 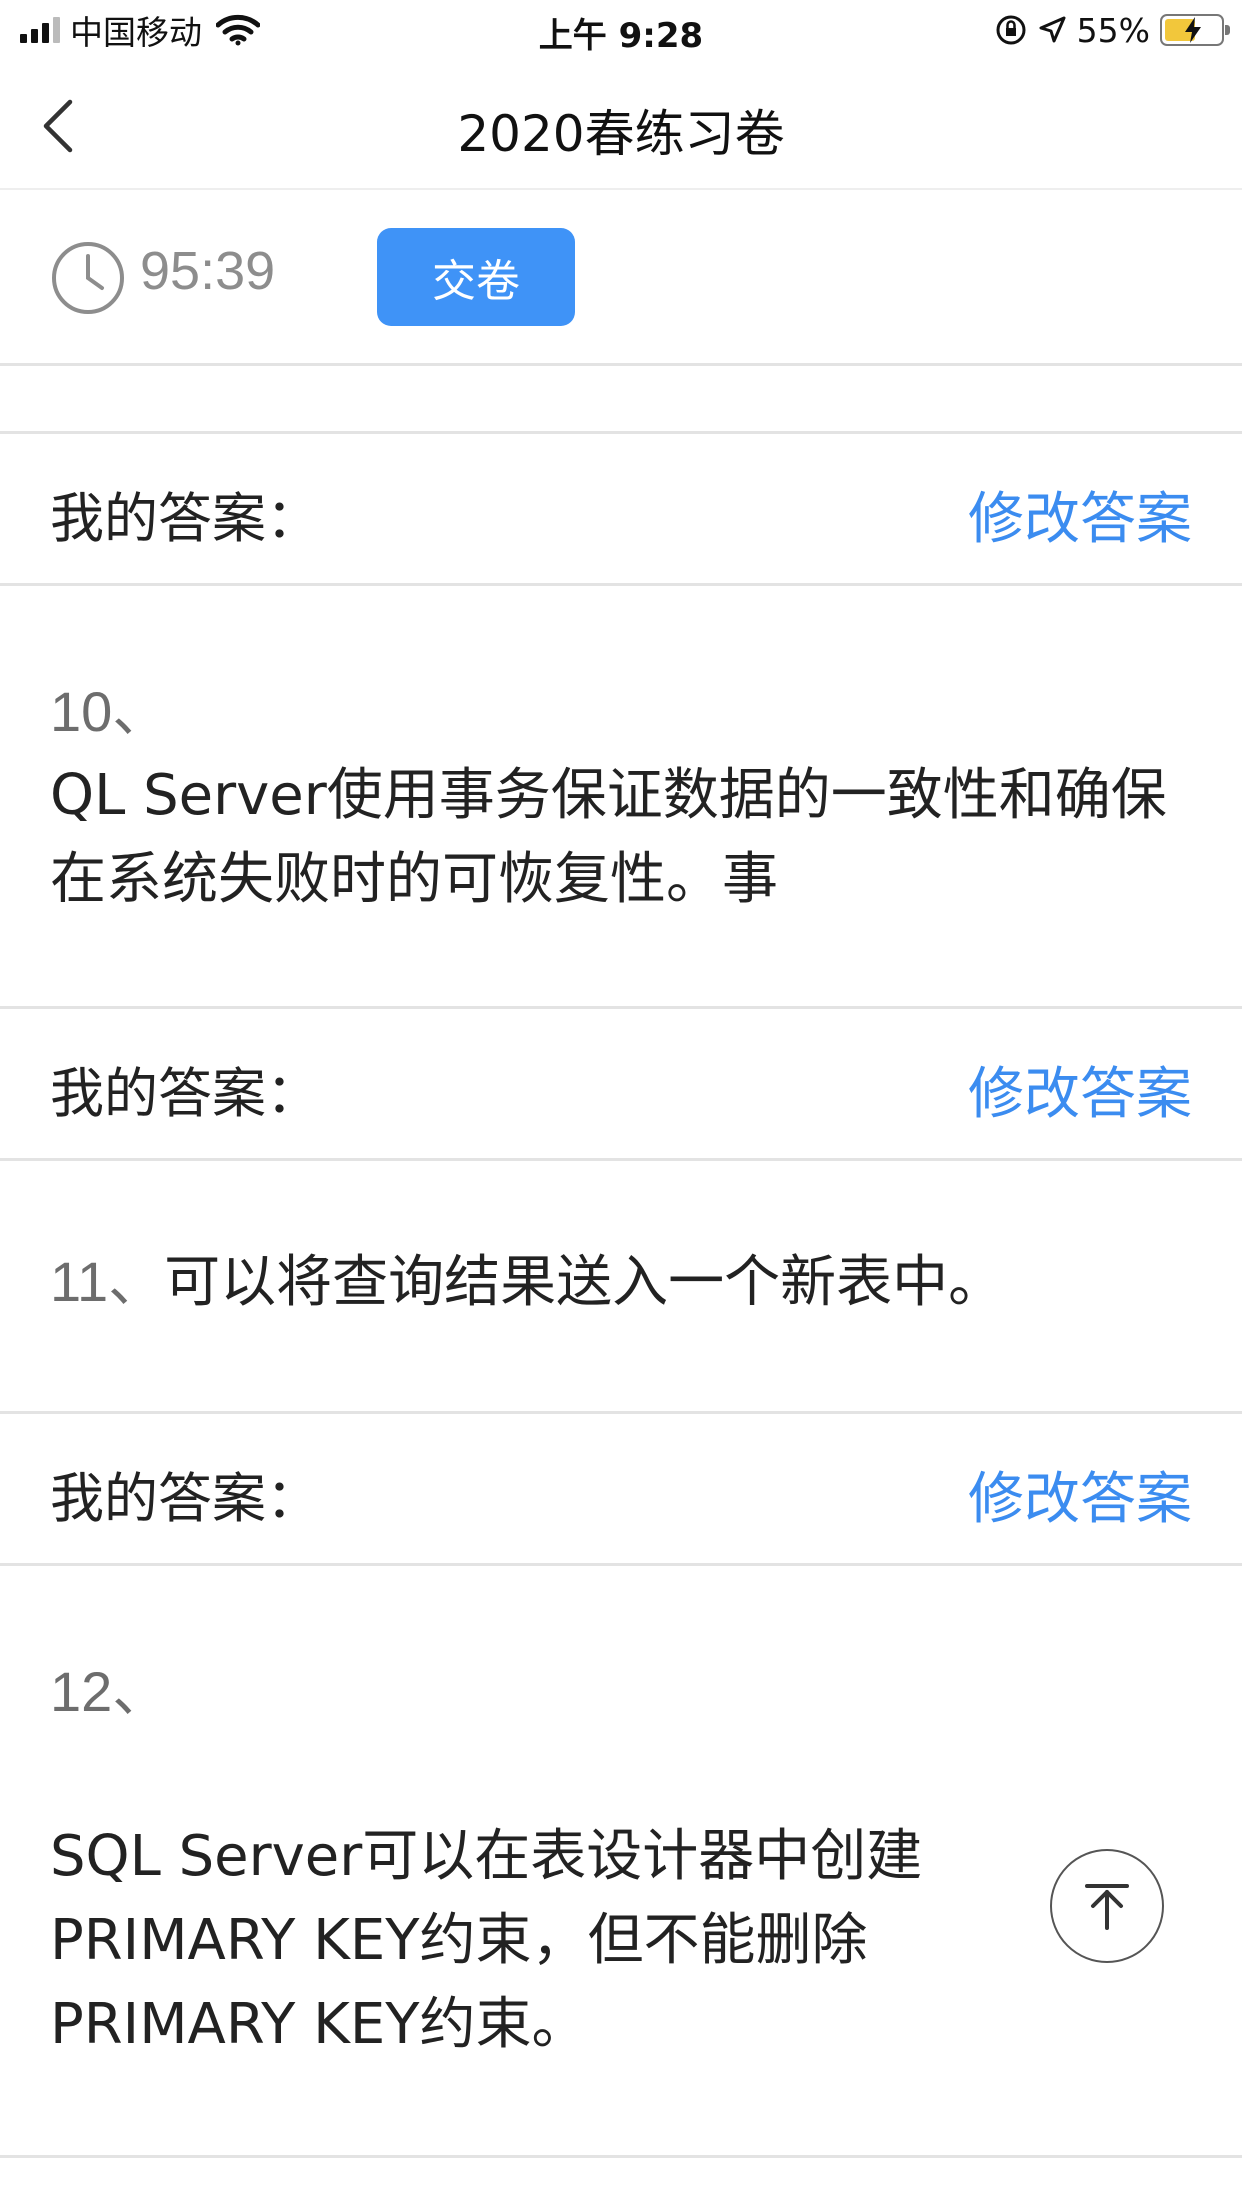 I want to click on question-text: 可以将查询结果送入一个新表中。, so click(x=584, y=1282).